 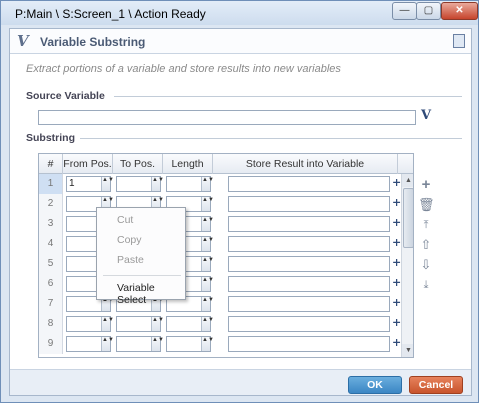 I want to click on context-menu: Cut Copy Paste Variable Select, so click(x=141, y=256).